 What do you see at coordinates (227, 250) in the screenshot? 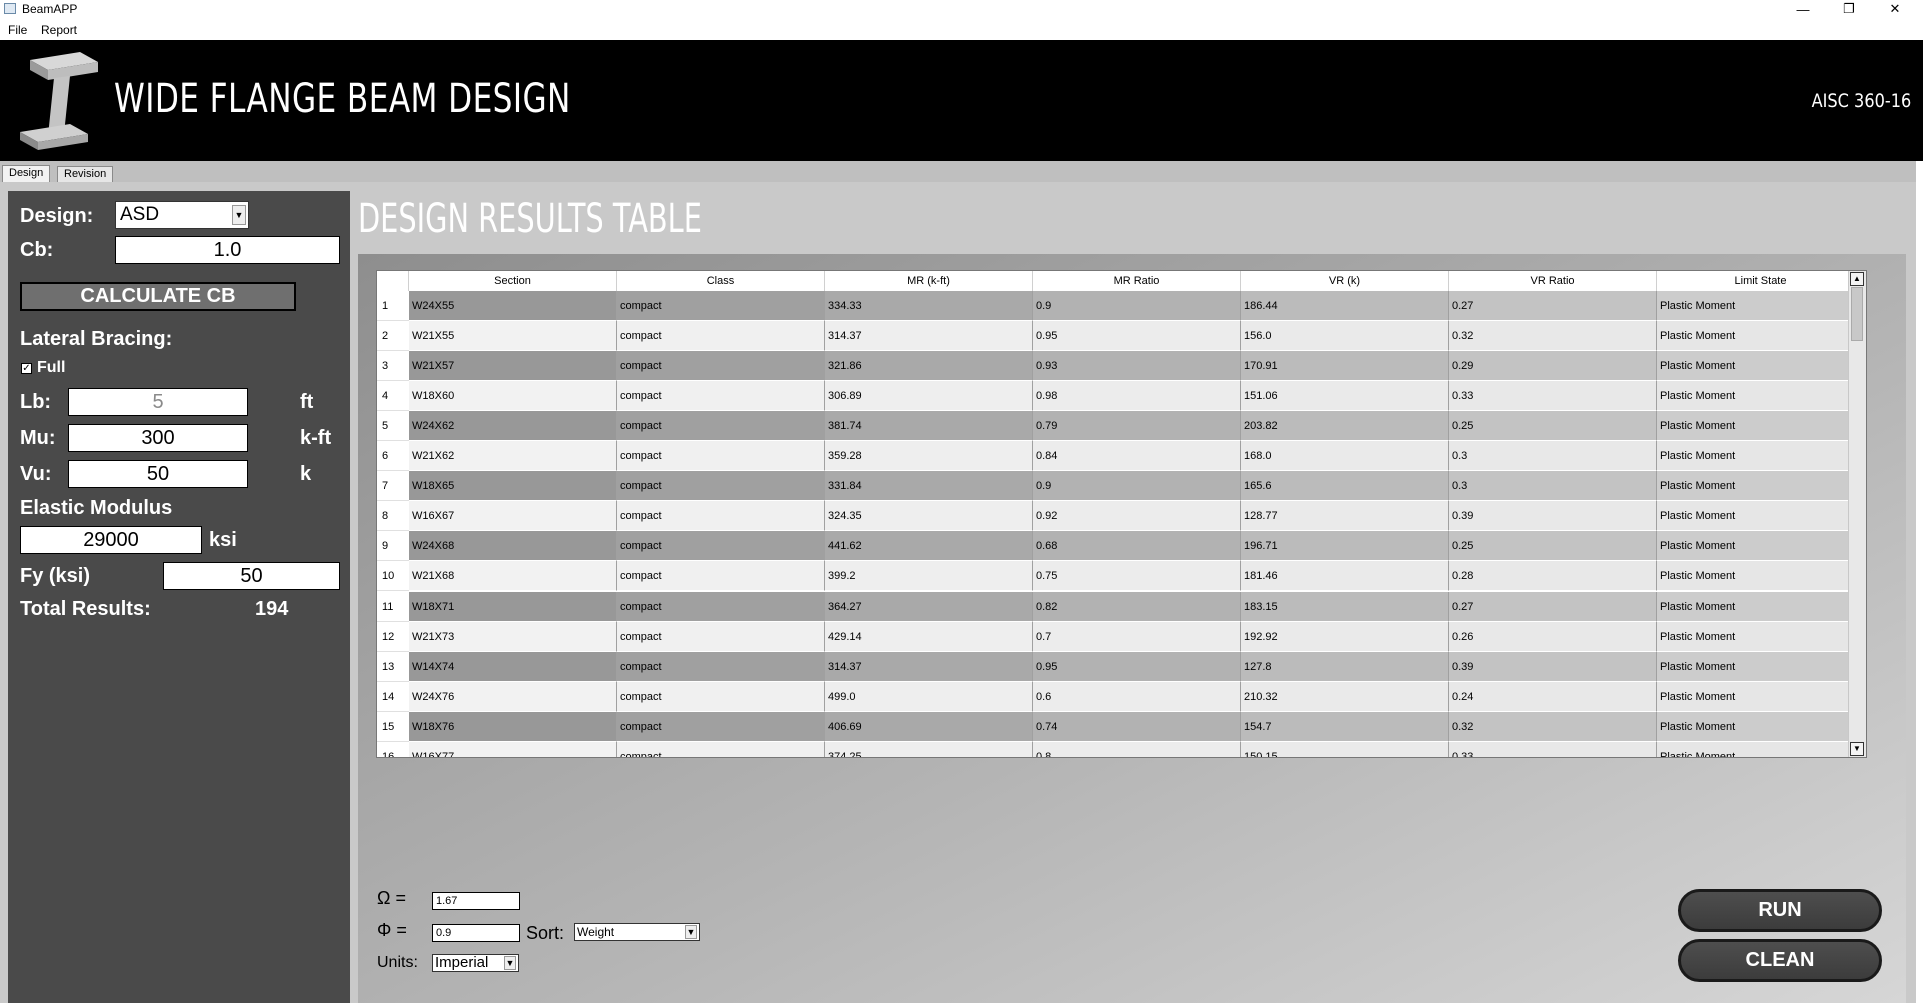
I see `cb-input: 1.0` at bounding box center [227, 250].